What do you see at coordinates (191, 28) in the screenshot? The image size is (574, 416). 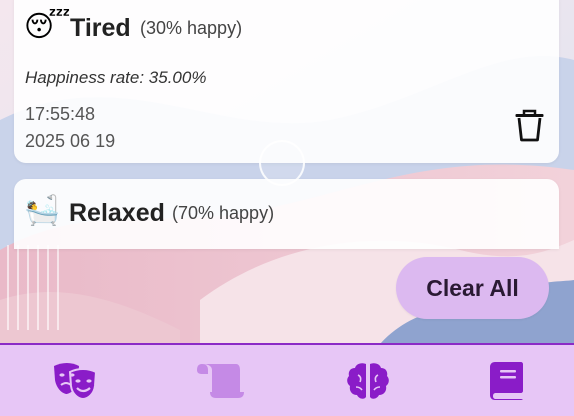 I see `happy-percent: (30% happy)` at bounding box center [191, 28].